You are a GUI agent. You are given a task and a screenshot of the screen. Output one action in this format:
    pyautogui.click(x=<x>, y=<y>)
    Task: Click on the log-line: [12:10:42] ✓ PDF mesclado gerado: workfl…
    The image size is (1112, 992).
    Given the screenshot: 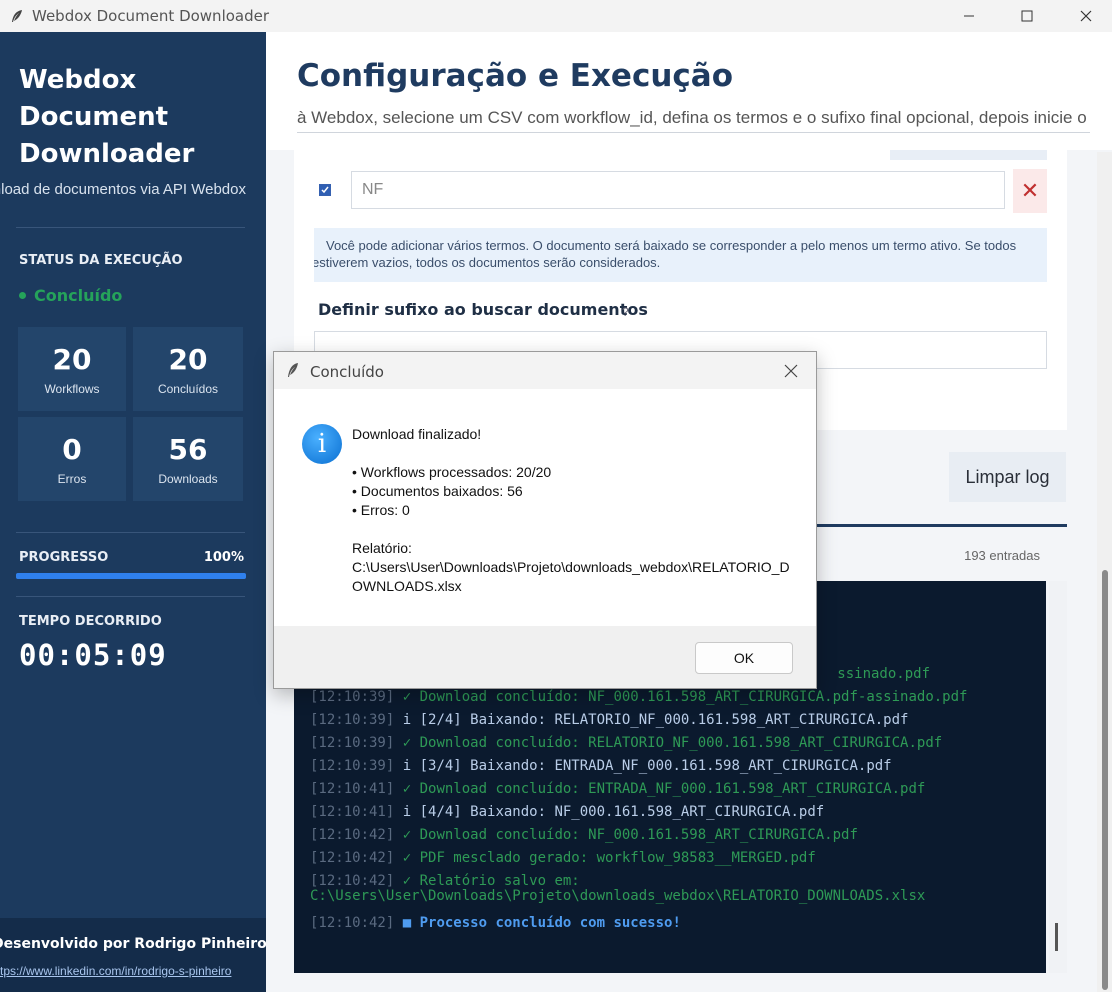 What is the action you would take?
    pyautogui.click(x=563, y=858)
    